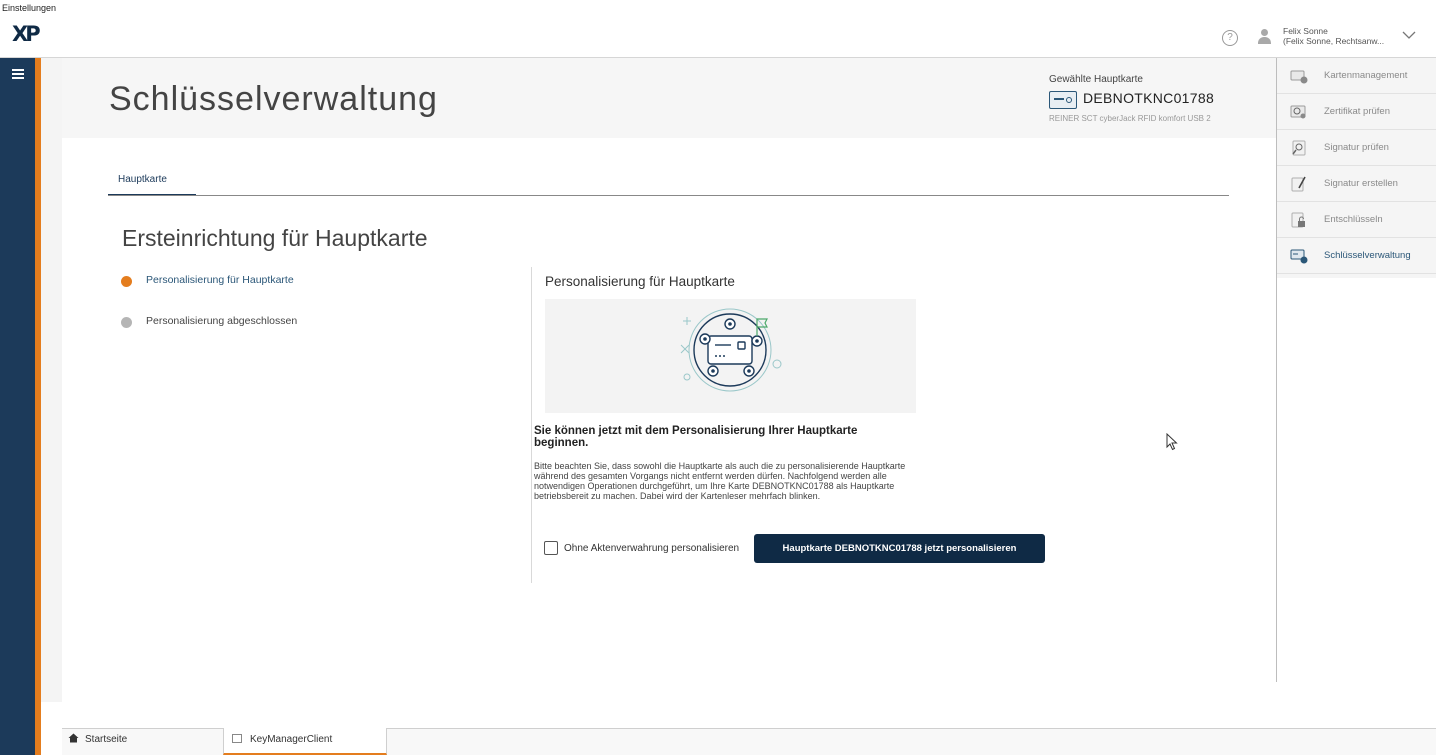 Image resolution: width=1436 pixels, height=755 pixels. Describe the element at coordinates (1096, 79) in the screenshot. I see `selected-card-label: Gewählte Hauptkarte` at that location.